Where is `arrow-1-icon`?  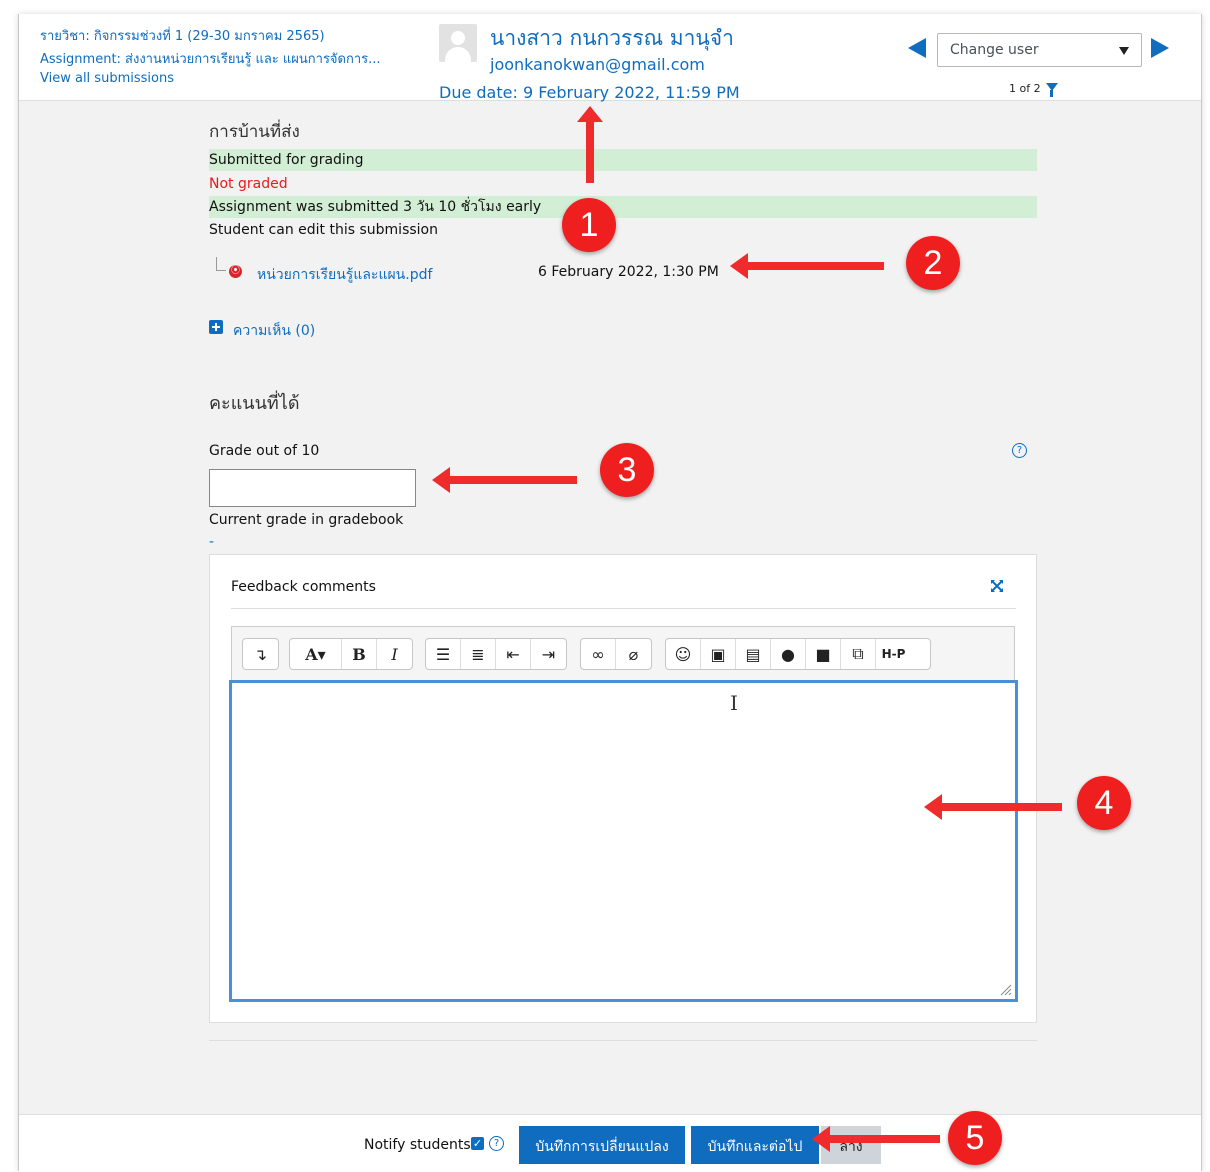
arrow-1-icon is located at coordinates (590, 144).